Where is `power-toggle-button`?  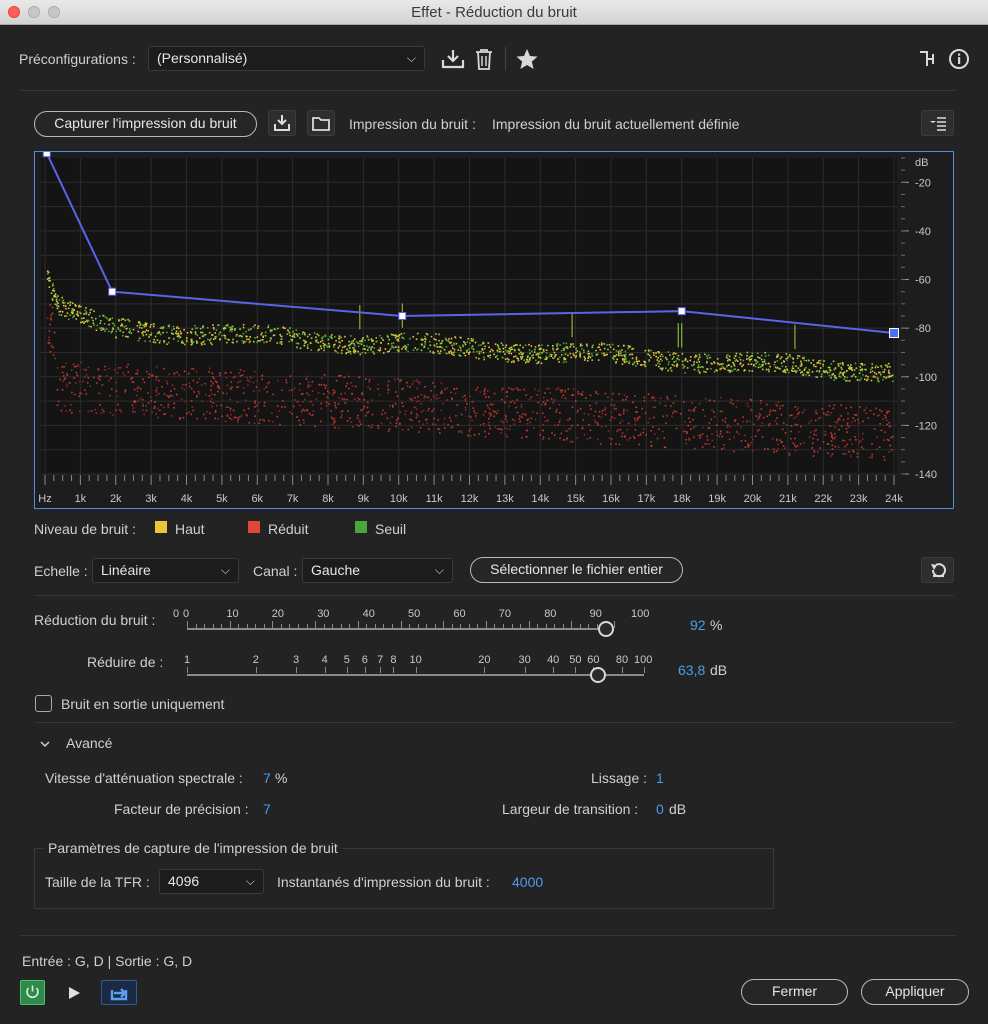
power-toggle-button is located at coordinates (32, 992).